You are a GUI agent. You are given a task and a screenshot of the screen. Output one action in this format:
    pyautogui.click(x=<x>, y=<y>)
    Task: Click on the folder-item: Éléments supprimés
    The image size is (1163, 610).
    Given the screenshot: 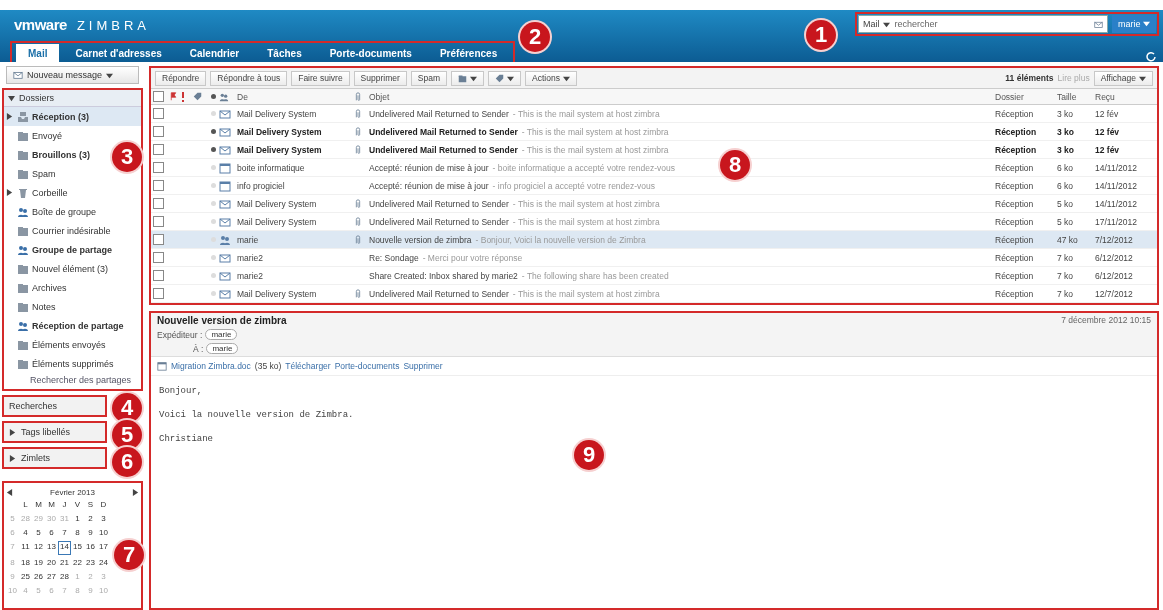 What is the action you would take?
    pyautogui.click(x=61, y=363)
    